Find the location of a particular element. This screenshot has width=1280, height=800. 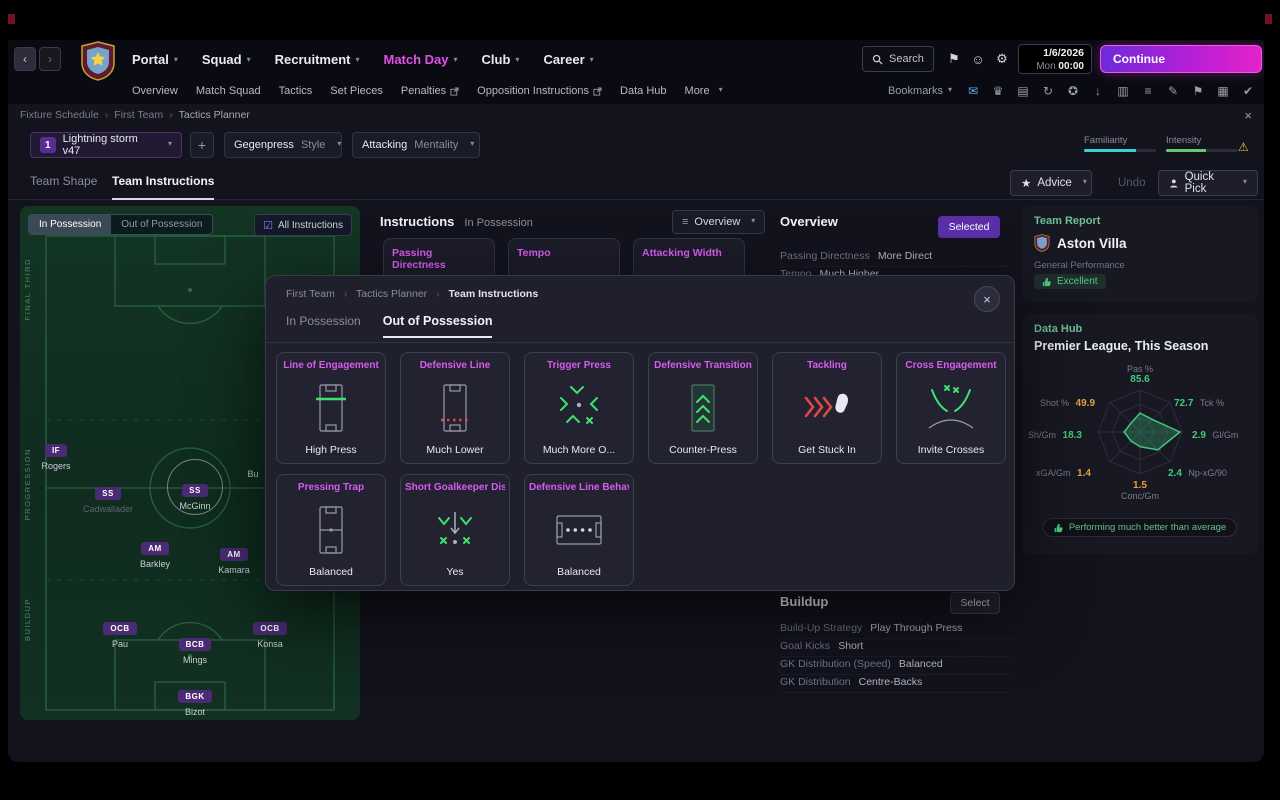

search-button: Search is located at coordinates (898, 59).